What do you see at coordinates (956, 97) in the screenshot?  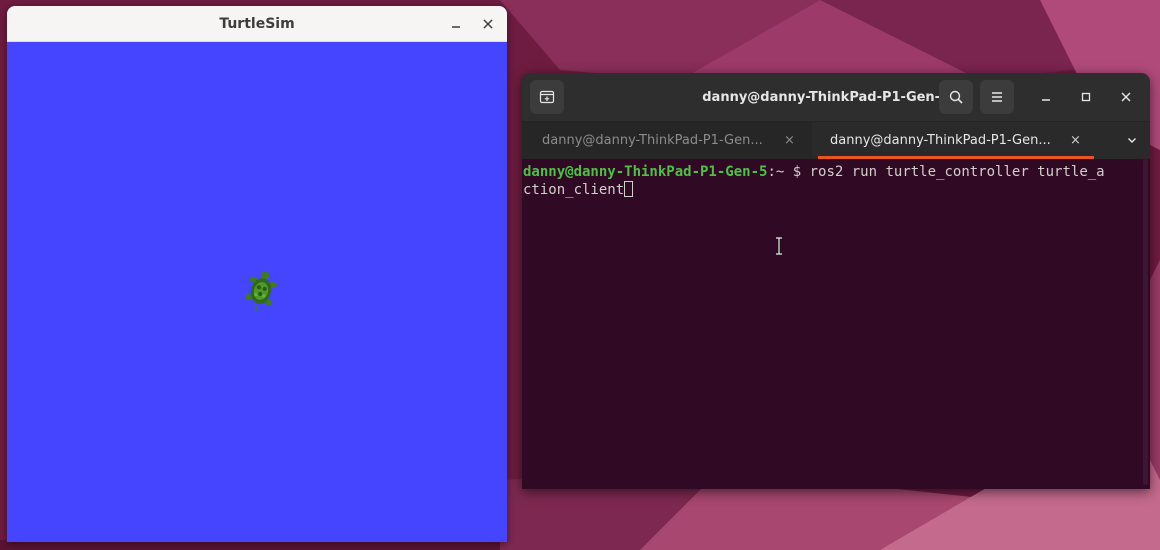 I see `search-icon` at bounding box center [956, 97].